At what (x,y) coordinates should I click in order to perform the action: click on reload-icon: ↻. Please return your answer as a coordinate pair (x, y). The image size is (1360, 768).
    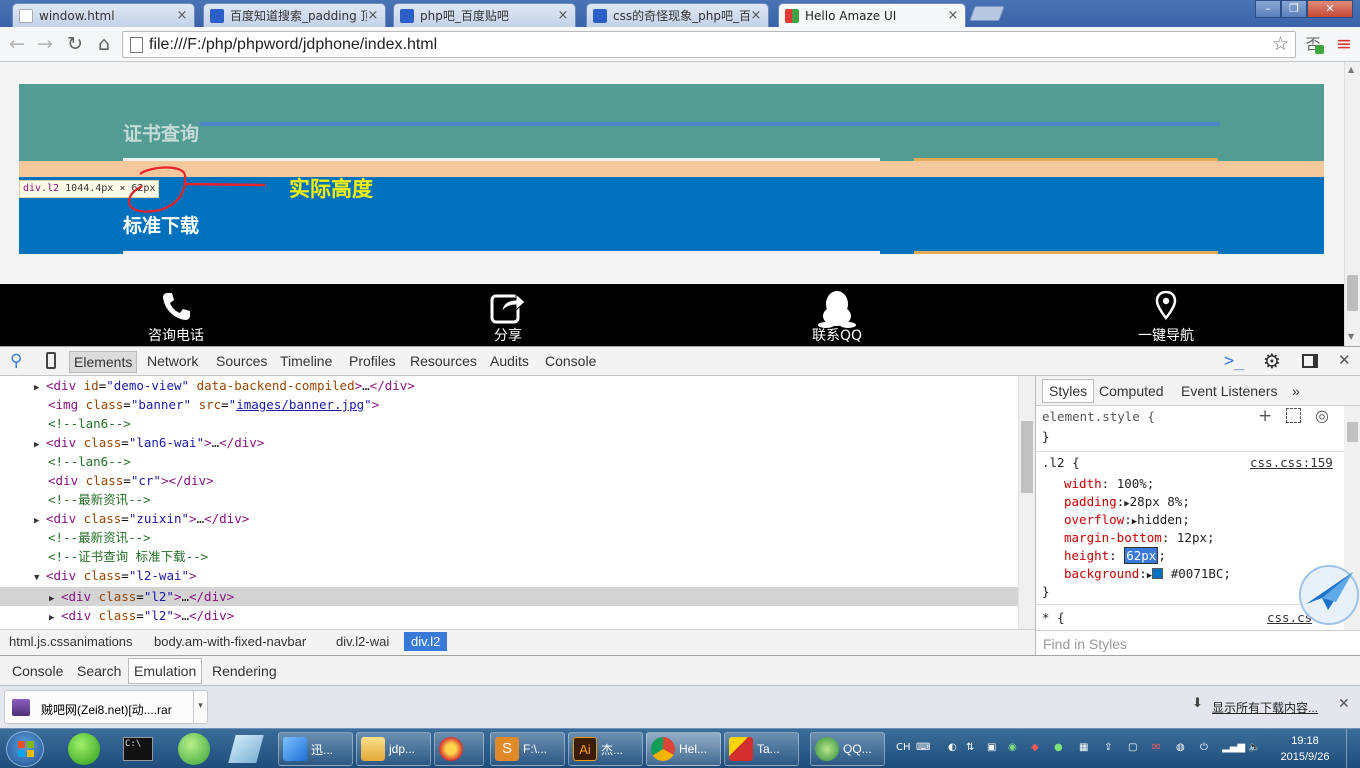
    Looking at the image, I should click on (75, 44).